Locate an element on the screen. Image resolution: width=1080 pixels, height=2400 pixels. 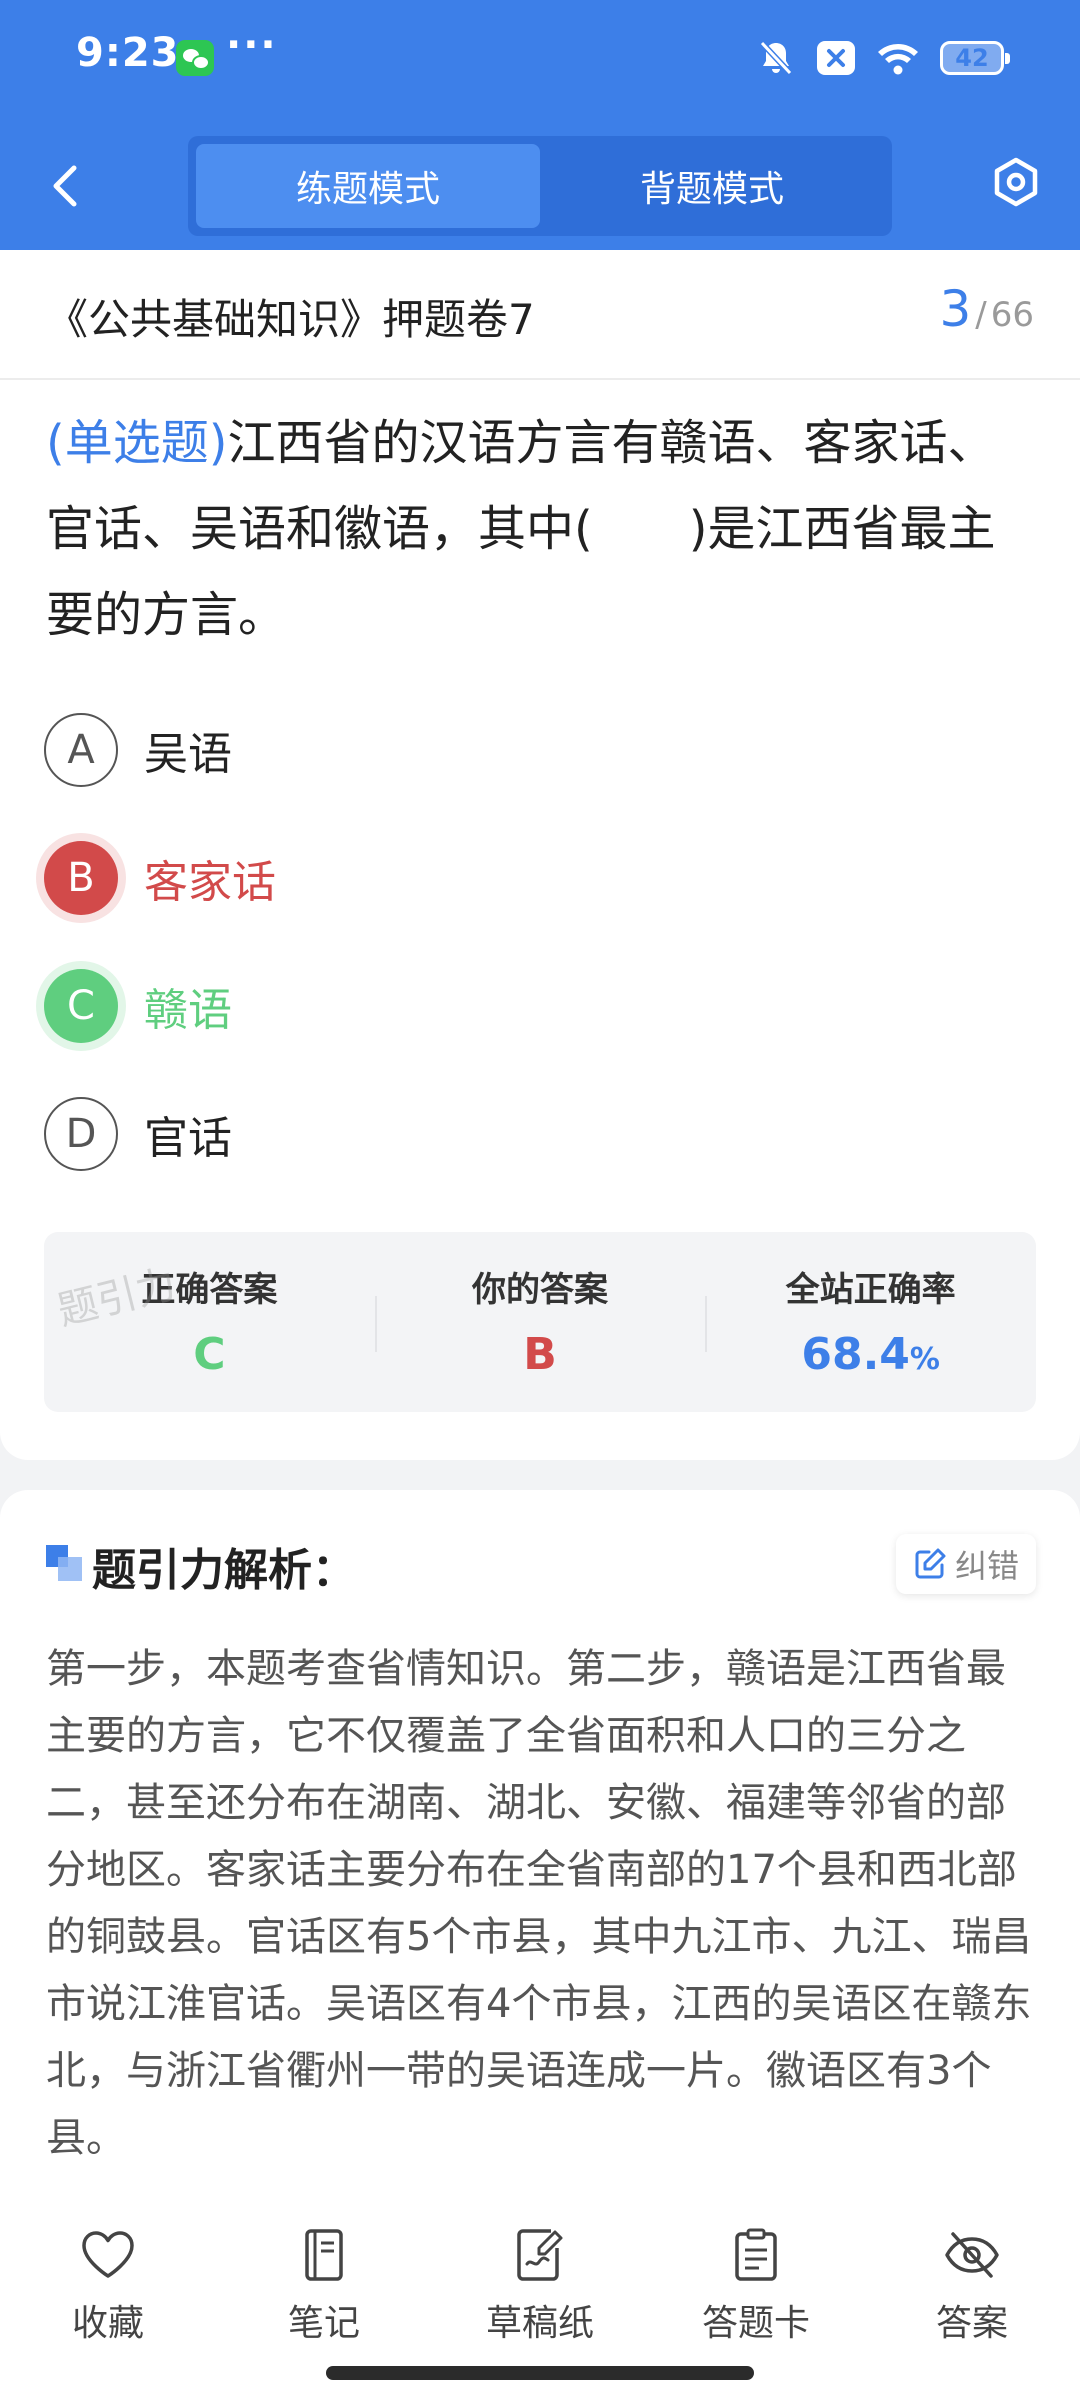
option-text: 官话 is located at coordinates (188, 1138).